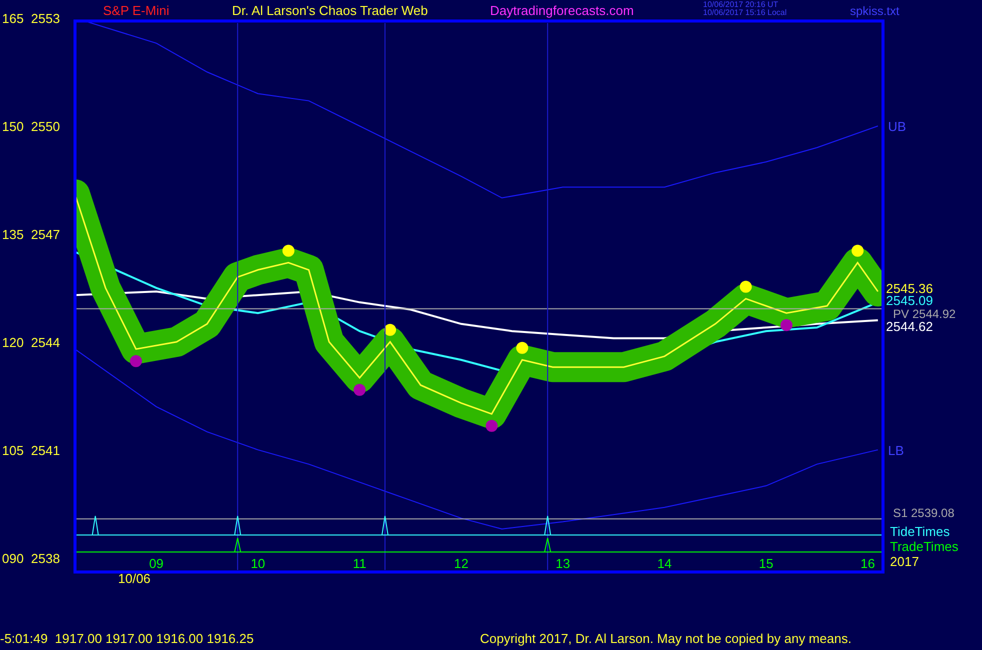  Describe the element at coordinates (156, 563) in the screenshot. I see `x-axis-label: 09` at that location.